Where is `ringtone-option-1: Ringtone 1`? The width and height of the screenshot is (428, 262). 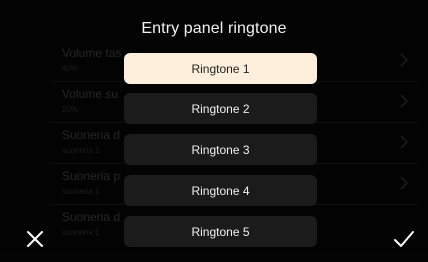
ringtone-option-1: Ringtone 1 is located at coordinates (220, 68).